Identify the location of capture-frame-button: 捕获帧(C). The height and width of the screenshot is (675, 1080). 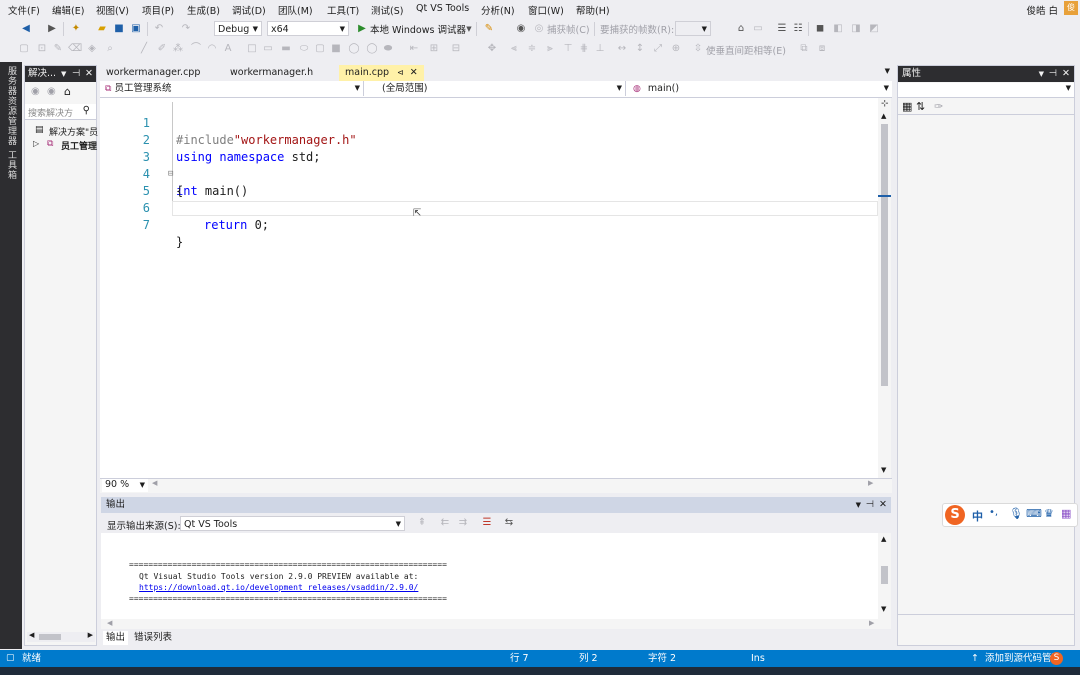
(568, 29).